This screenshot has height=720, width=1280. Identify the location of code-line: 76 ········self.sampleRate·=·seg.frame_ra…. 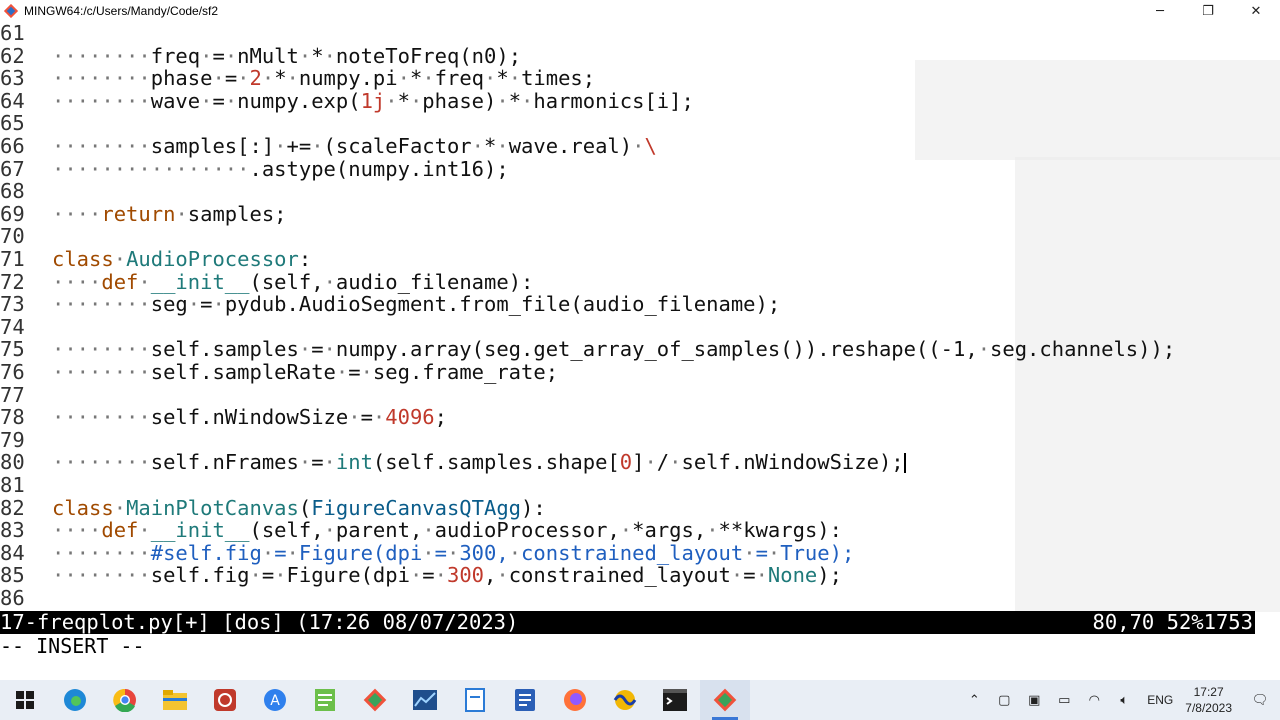
(279, 372).